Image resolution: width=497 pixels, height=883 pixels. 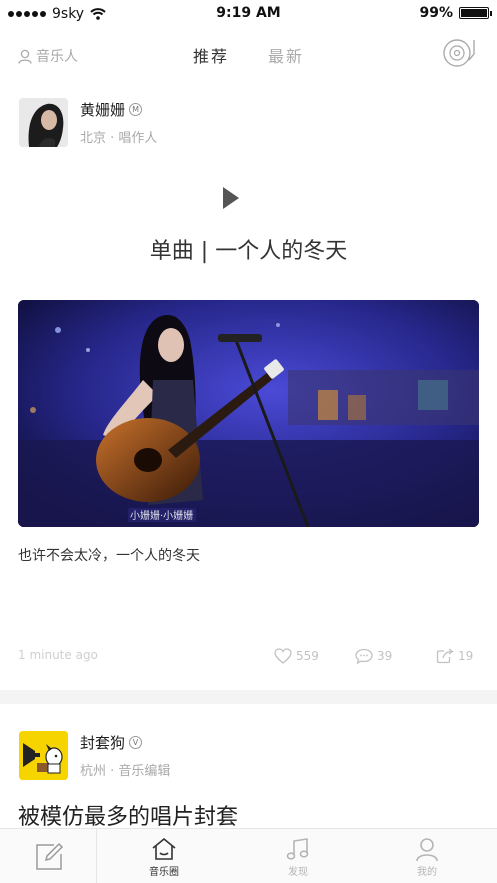 I want to click on status-bar: 9sky 9:19 AM 99%, so click(x=248, y=14).